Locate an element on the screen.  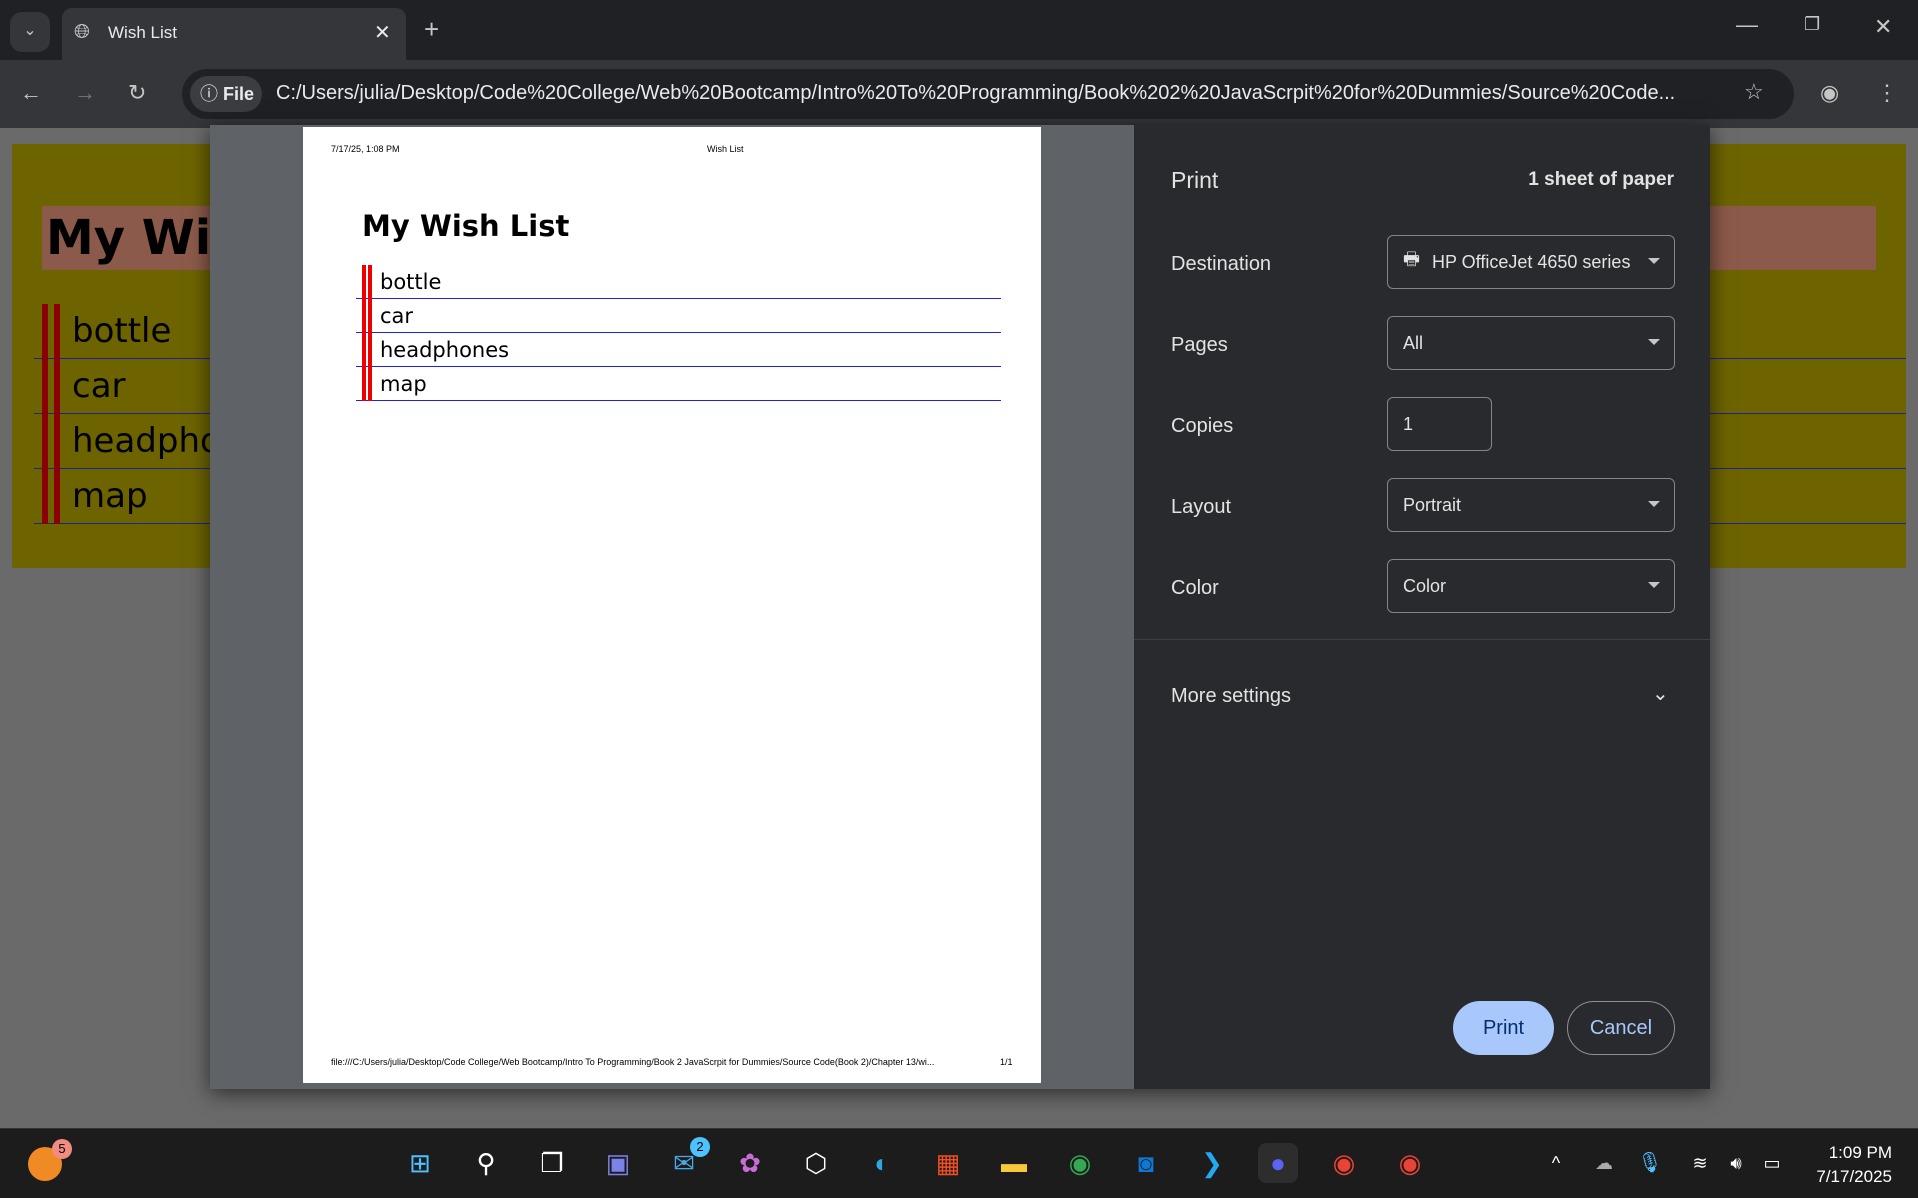
wifi-icon: ≋ is located at coordinates (1700, 1163).